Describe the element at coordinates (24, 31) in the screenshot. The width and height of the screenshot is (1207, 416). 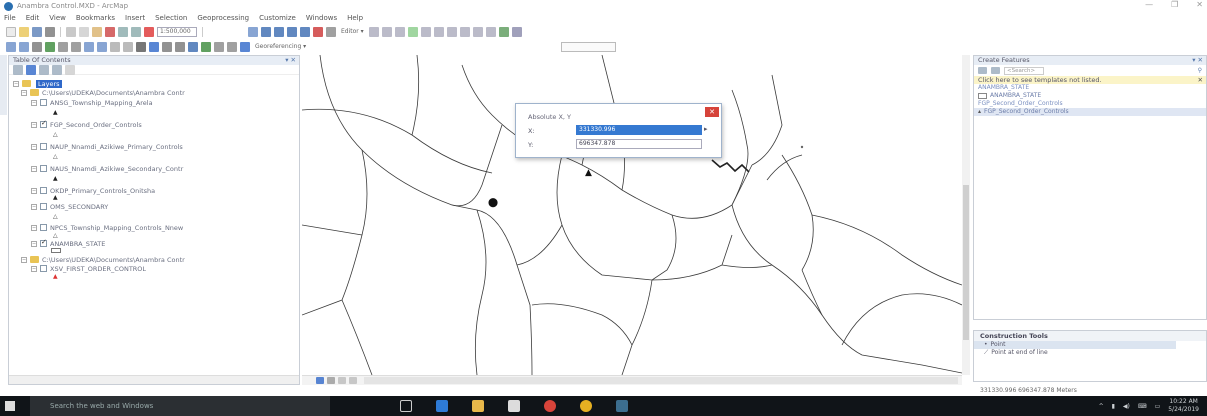
I see `open-folder-icon` at that location.